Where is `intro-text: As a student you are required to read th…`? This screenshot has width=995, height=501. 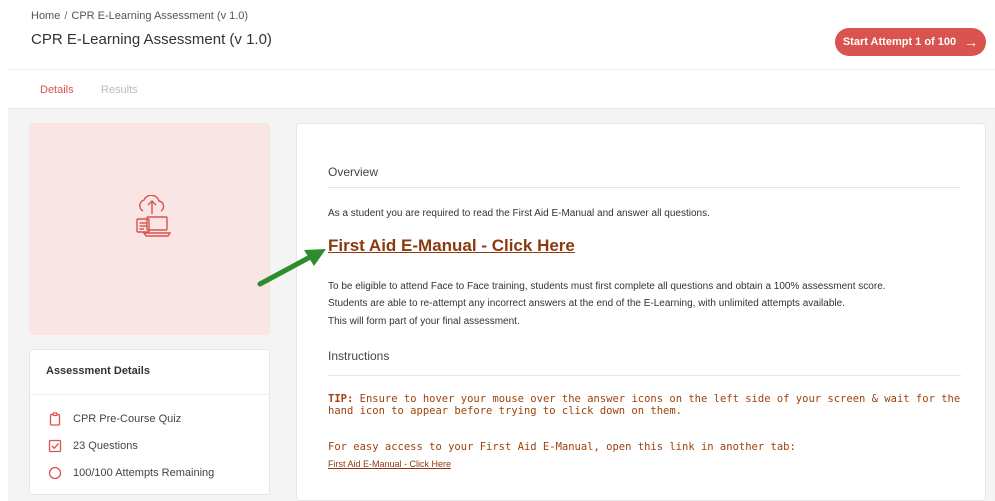 intro-text: As a student you are required to read th… is located at coordinates (519, 213).